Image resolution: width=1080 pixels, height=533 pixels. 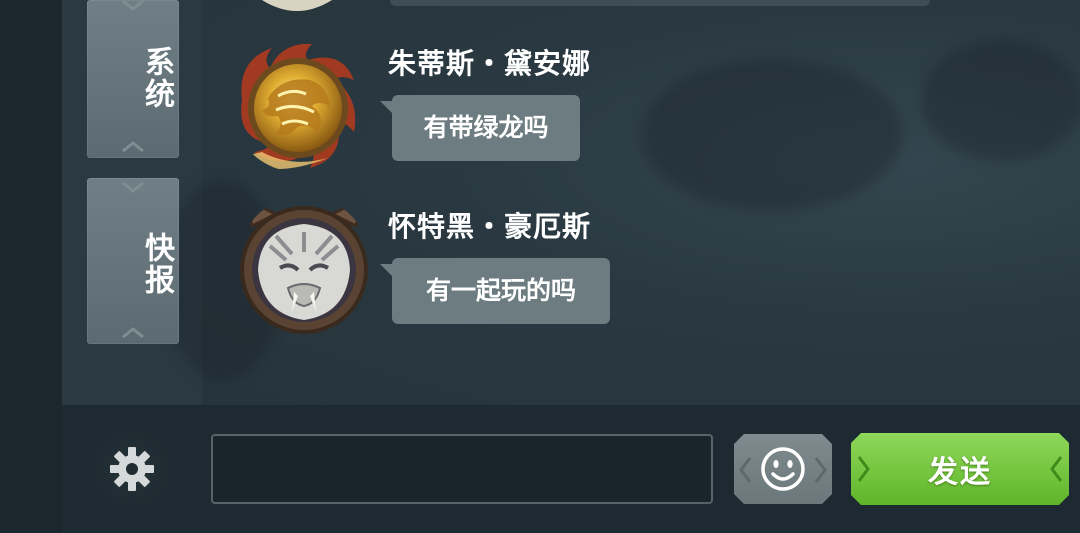 I want to click on previous-message-bubble, so click(x=660, y=3).